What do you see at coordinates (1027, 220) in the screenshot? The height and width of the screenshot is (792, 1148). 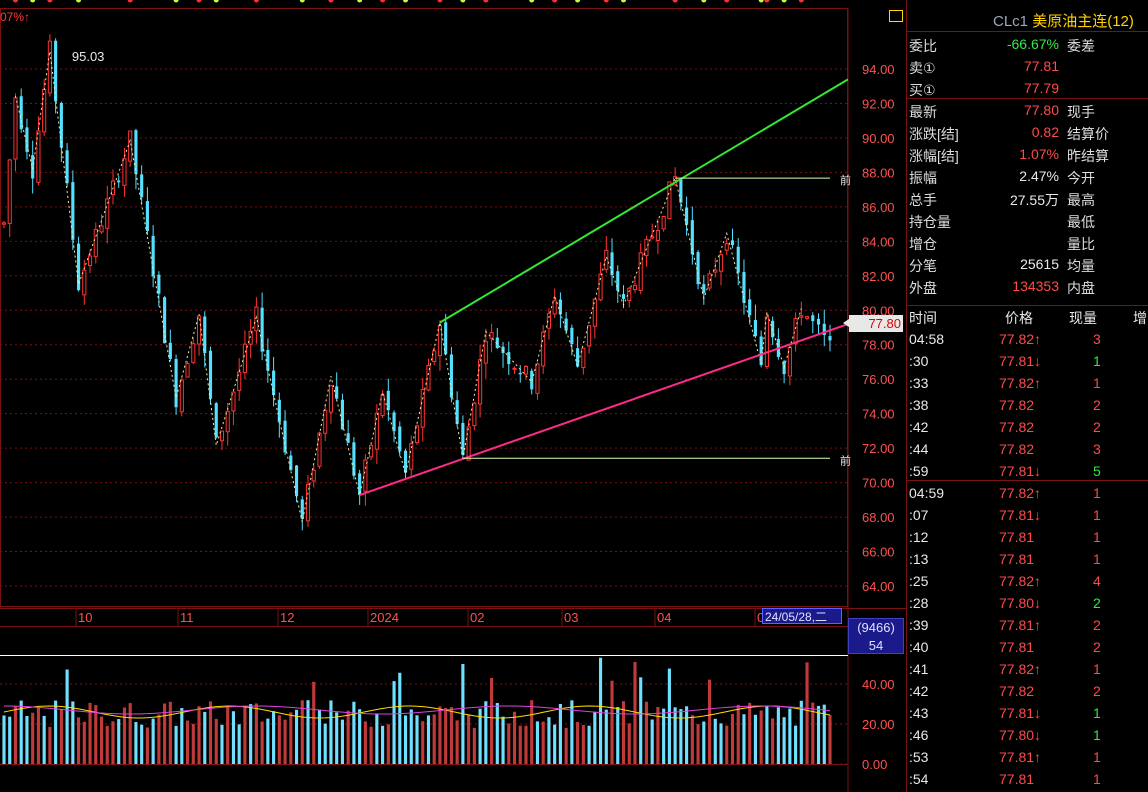 I see `quote-row: 持仓量 最低` at bounding box center [1027, 220].